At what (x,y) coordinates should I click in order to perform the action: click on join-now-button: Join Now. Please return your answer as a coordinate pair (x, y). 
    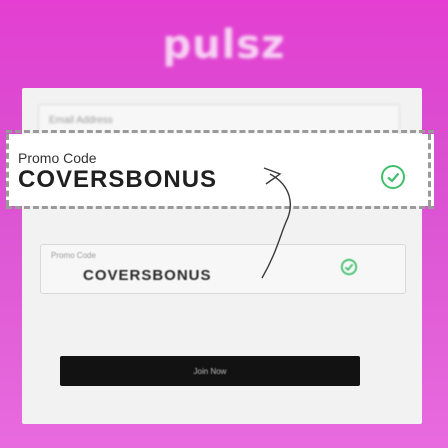
    Looking at the image, I should click on (210, 371).